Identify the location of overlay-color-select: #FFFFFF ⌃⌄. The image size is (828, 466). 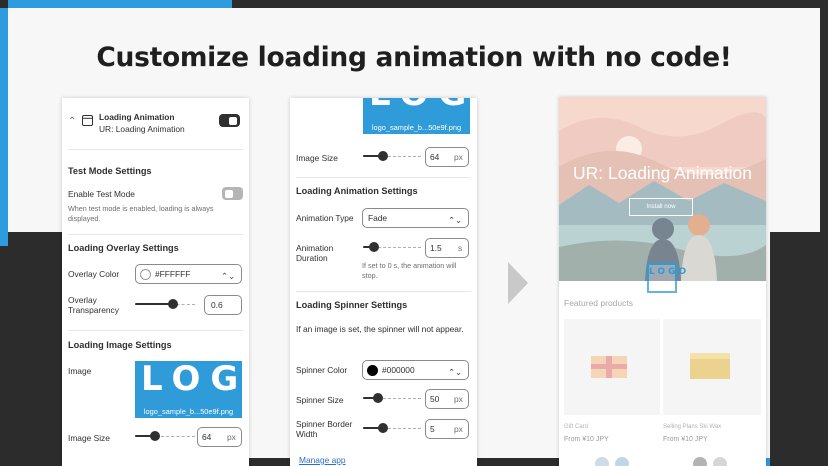
(188, 274).